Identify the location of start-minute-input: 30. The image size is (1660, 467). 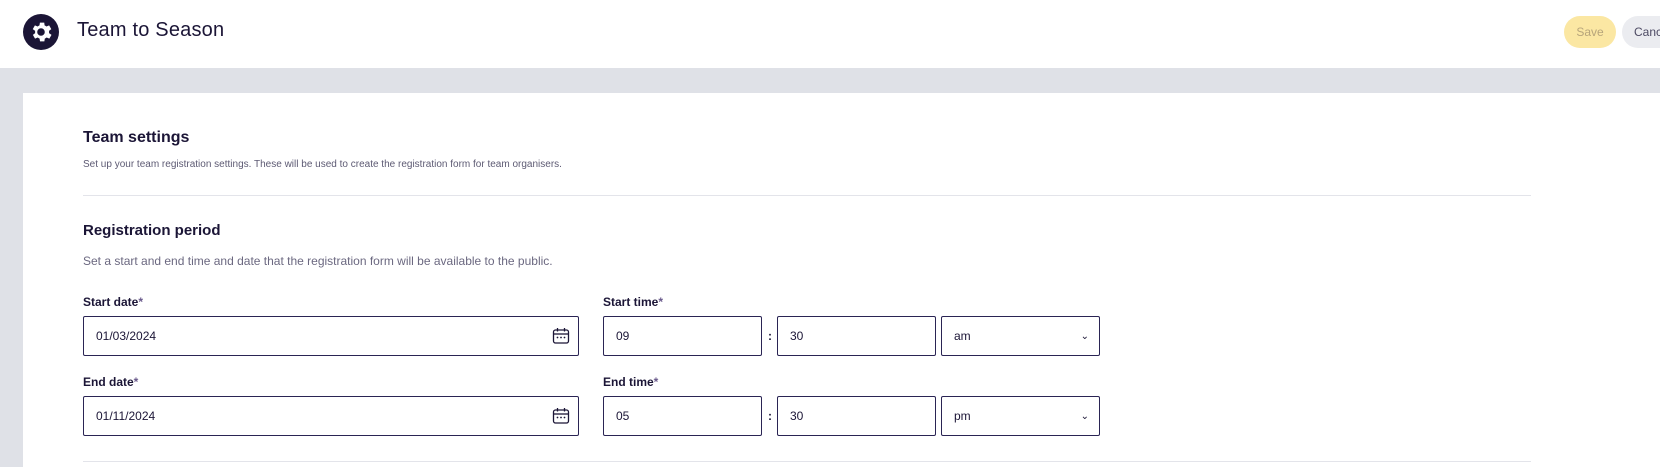
(856, 336).